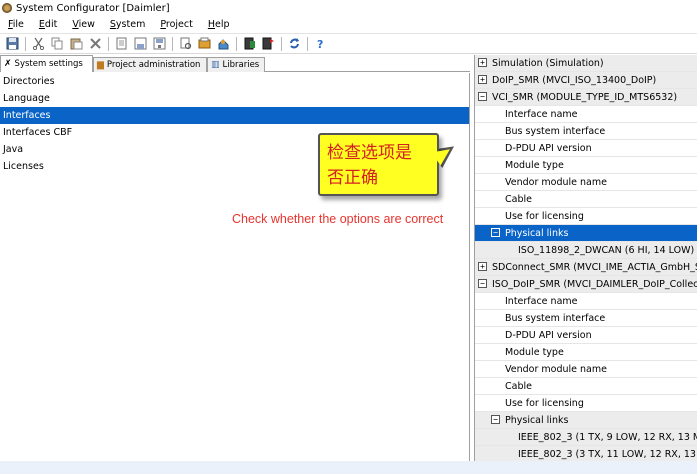  I want to click on settings-item-interfaces: Interfaces, so click(234, 115).